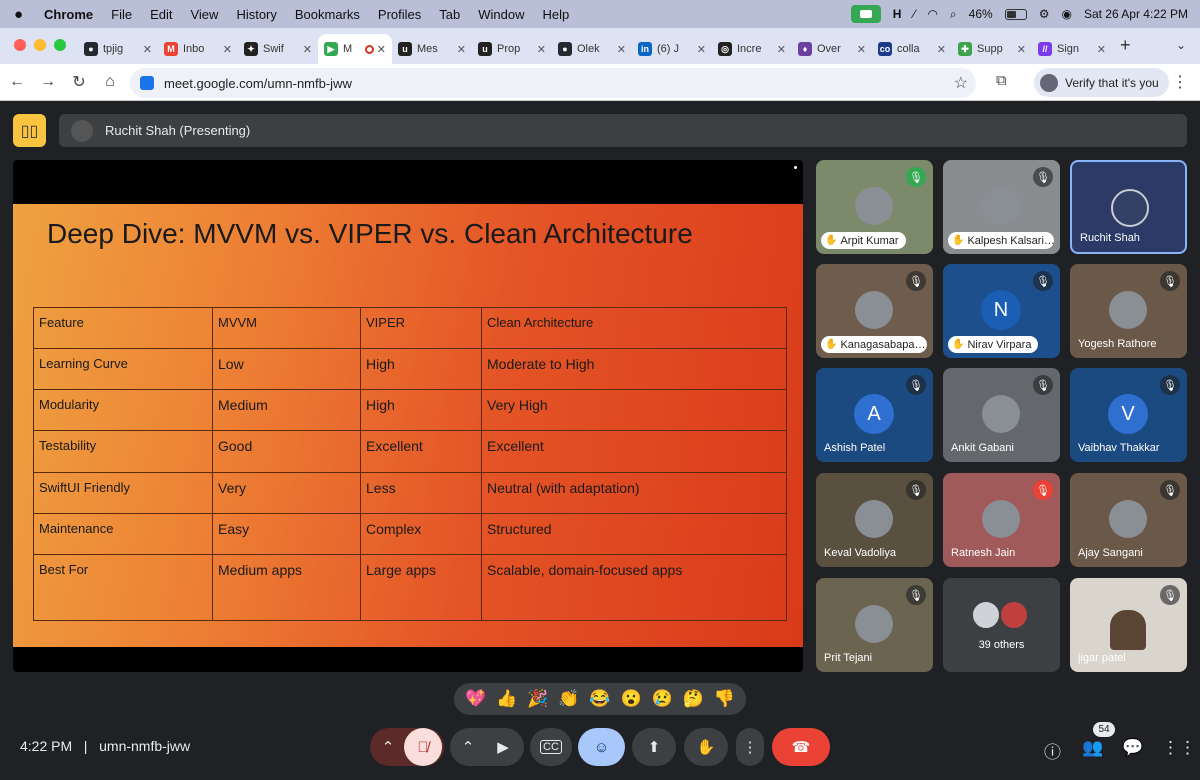 The width and height of the screenshot is (1200, 780). I want to click on menu-window: Window, so click(501, 14).